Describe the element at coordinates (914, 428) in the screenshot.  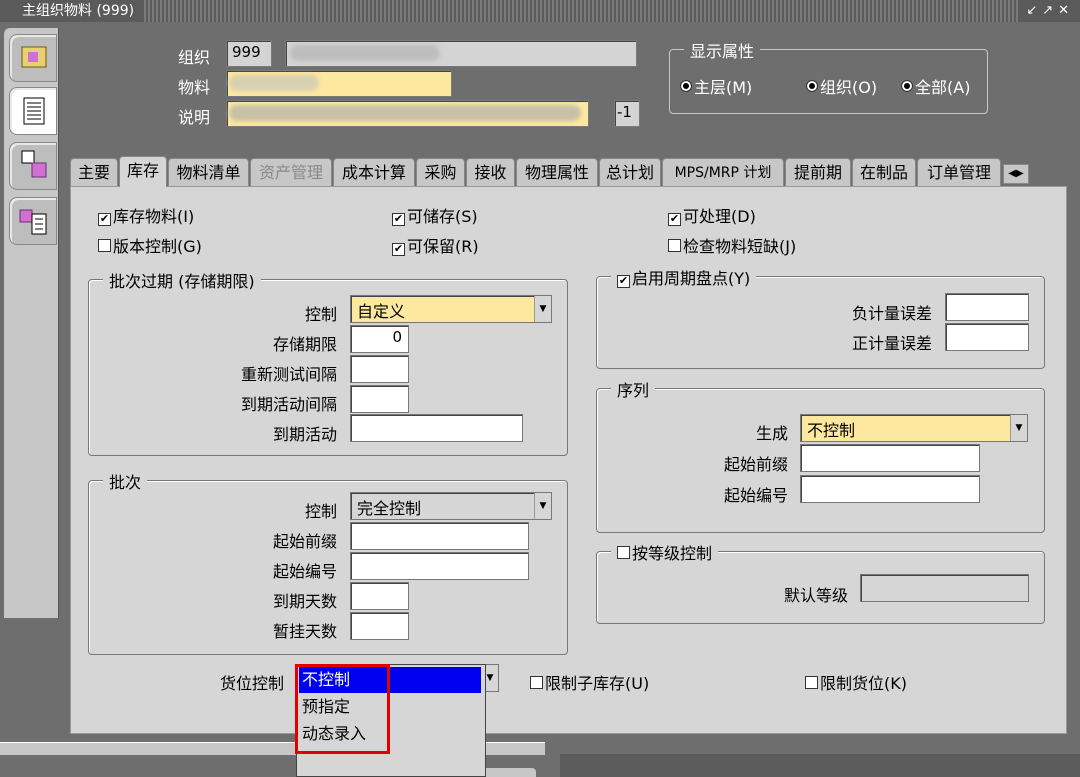
I see `serial-generation-select: 不控制 ▼` at that location.